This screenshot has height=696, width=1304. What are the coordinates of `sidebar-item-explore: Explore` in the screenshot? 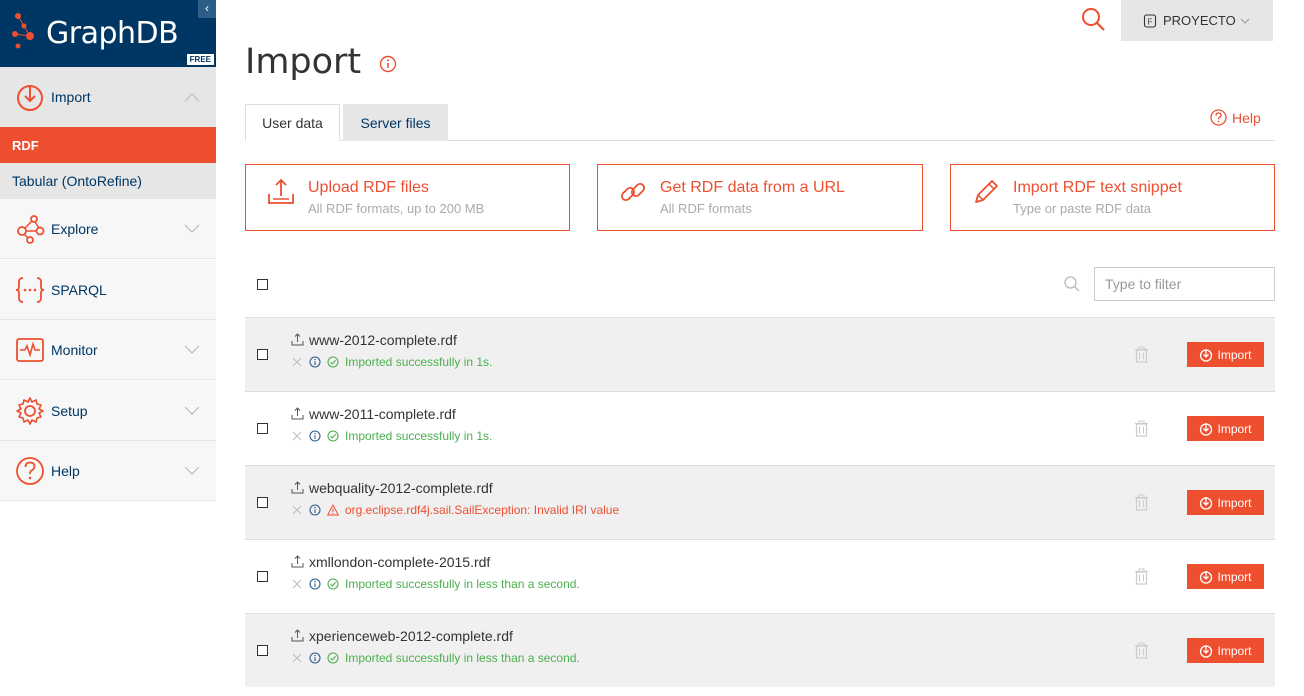 It's located at (108, 229).